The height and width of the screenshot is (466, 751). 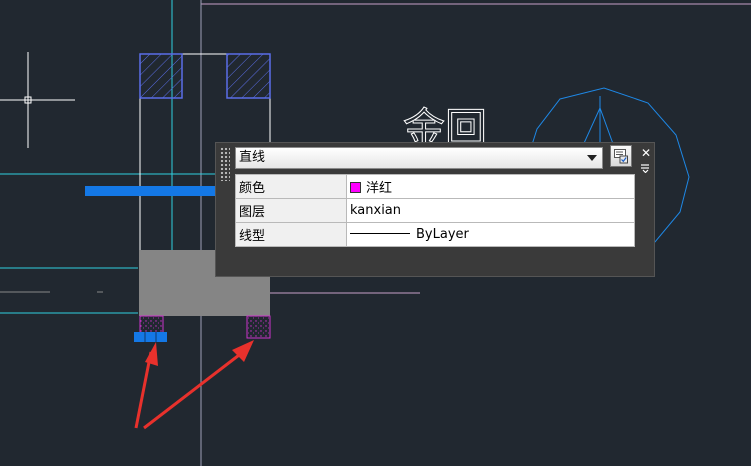 I want to click on column-inner-lines, so click(x=204, y=76).